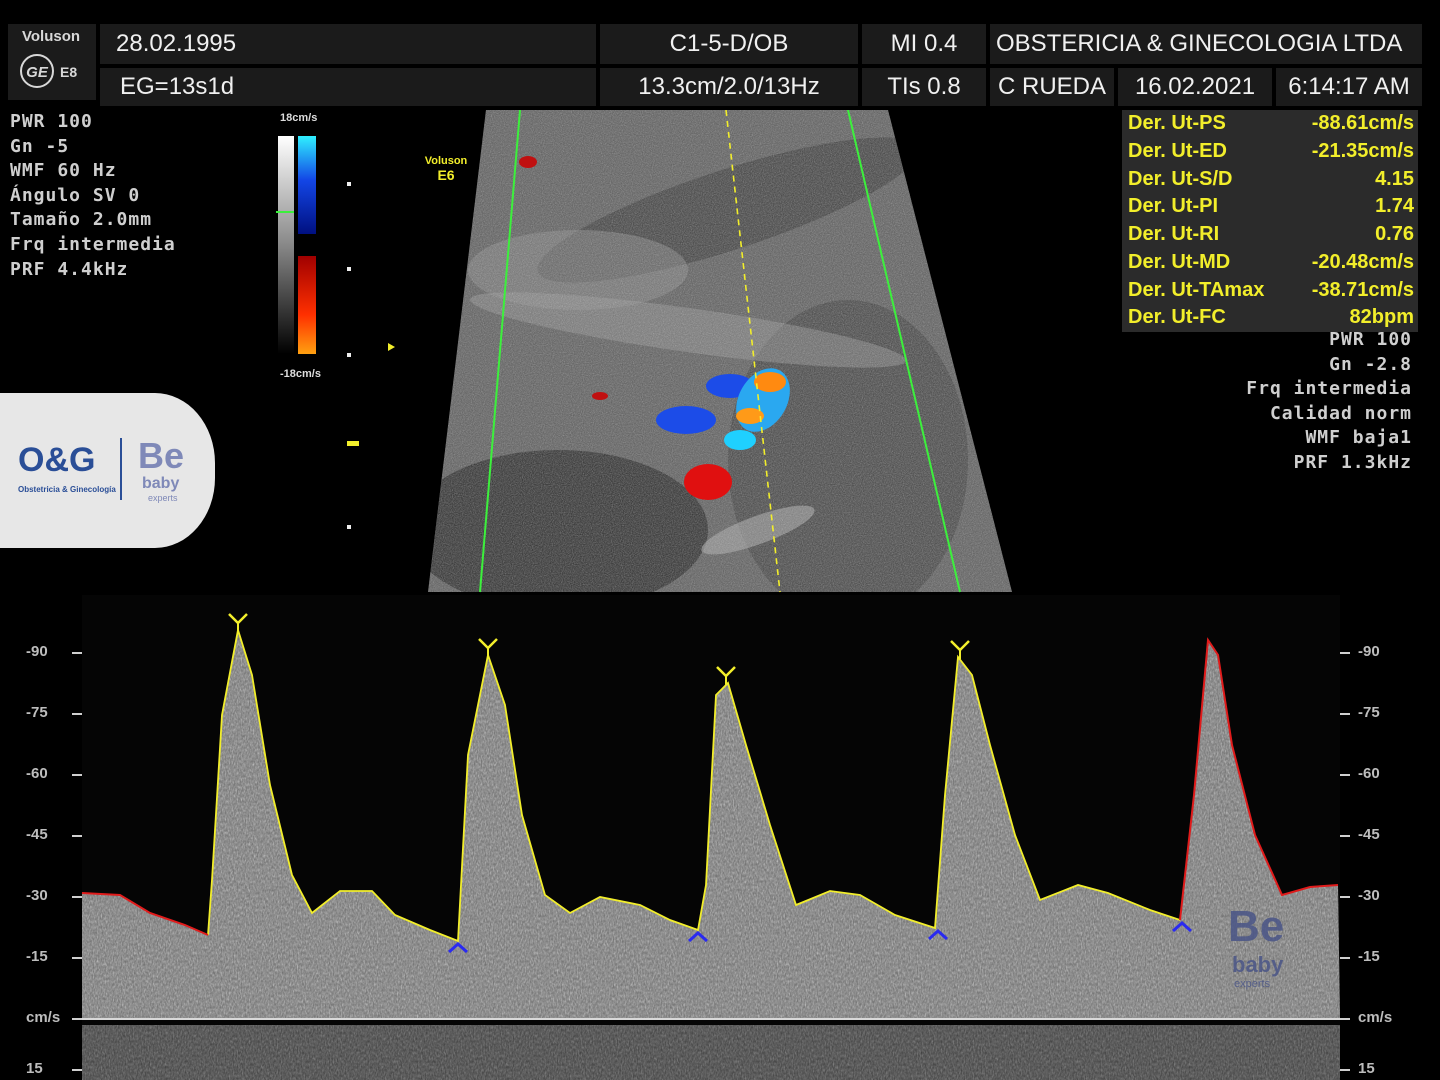 This screenshot has height=1080, width=1440. Describe the element at coordinates (161, 455) in the screenshot. I see `be-logo-text: Be` at that location.